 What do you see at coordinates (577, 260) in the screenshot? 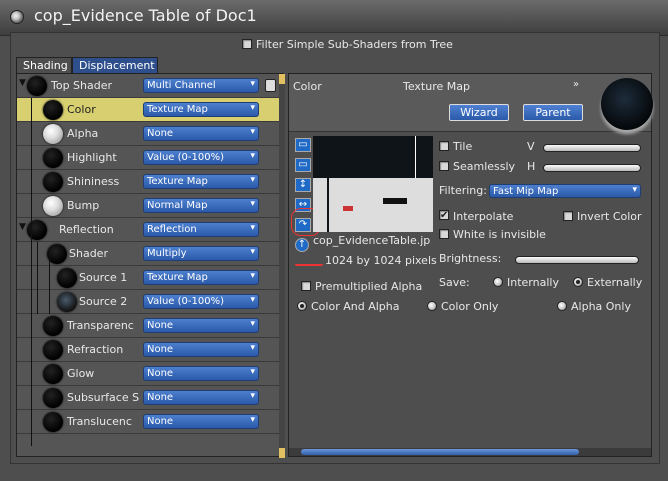
I see `brightness-slider` at bounding box center [577, 260].